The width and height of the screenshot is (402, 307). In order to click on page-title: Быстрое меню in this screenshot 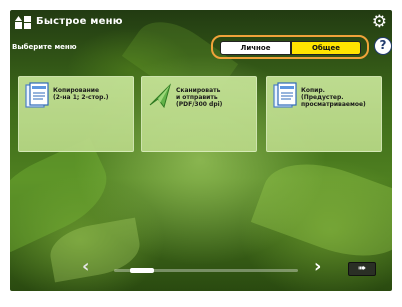, I will do `click(79, 21)`.